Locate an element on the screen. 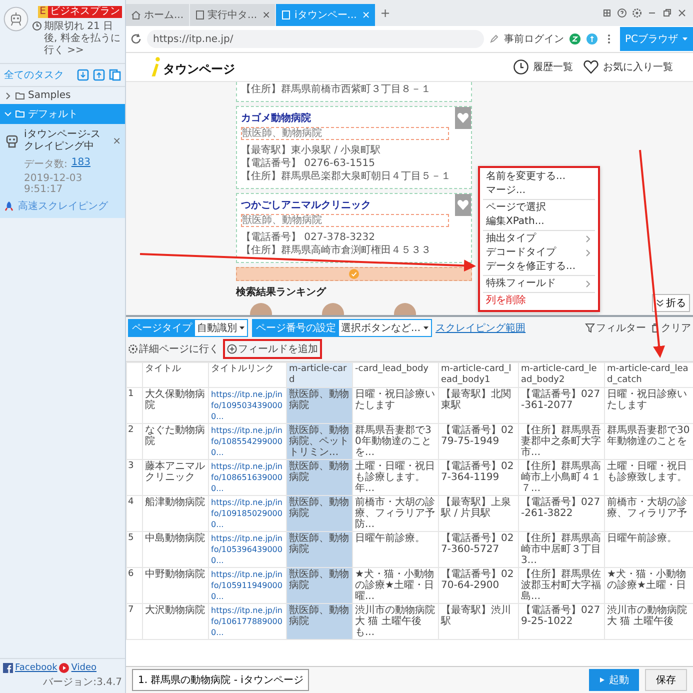  footer-link: Facebook is located at coordinates (36, 668).